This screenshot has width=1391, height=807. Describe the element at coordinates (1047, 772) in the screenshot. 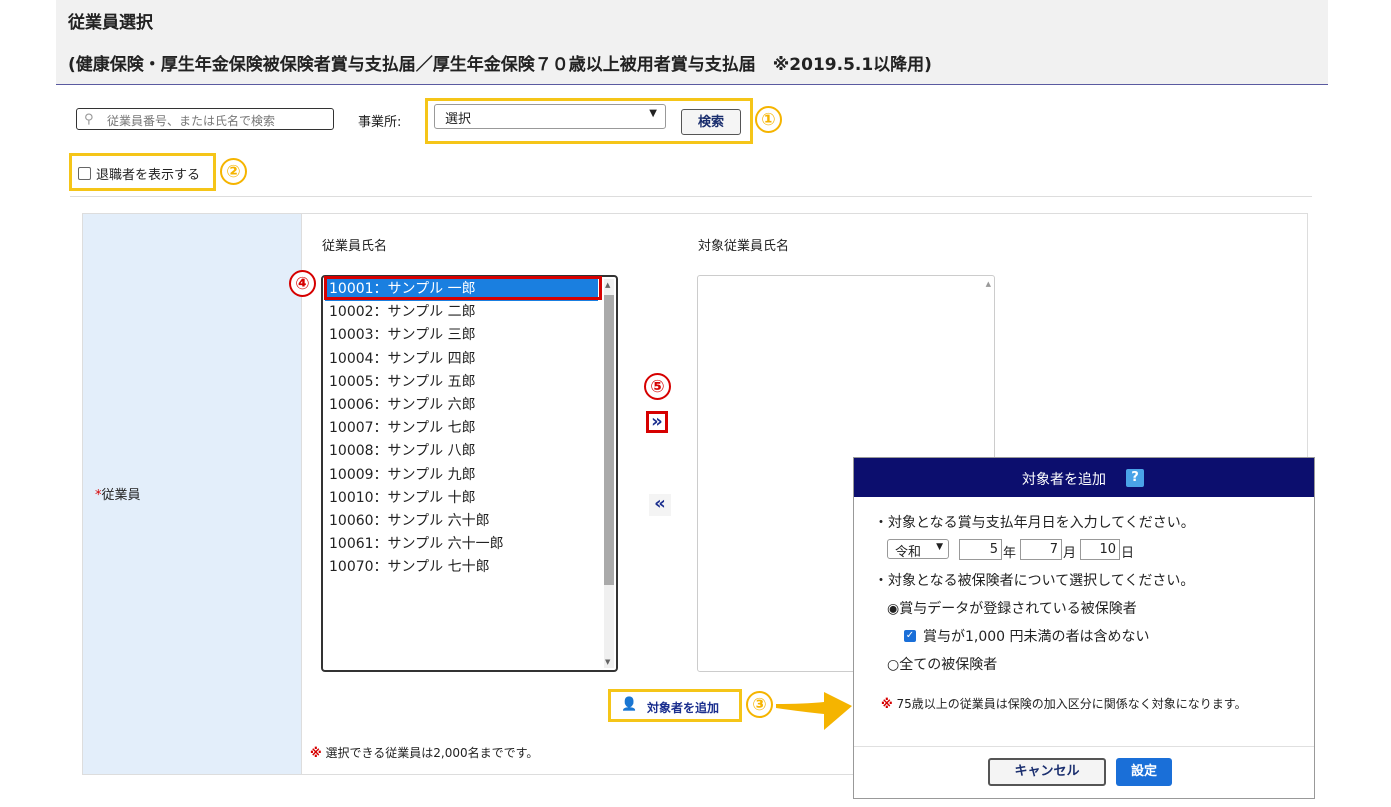

I see `cancel-button: キャンセル` at that location.